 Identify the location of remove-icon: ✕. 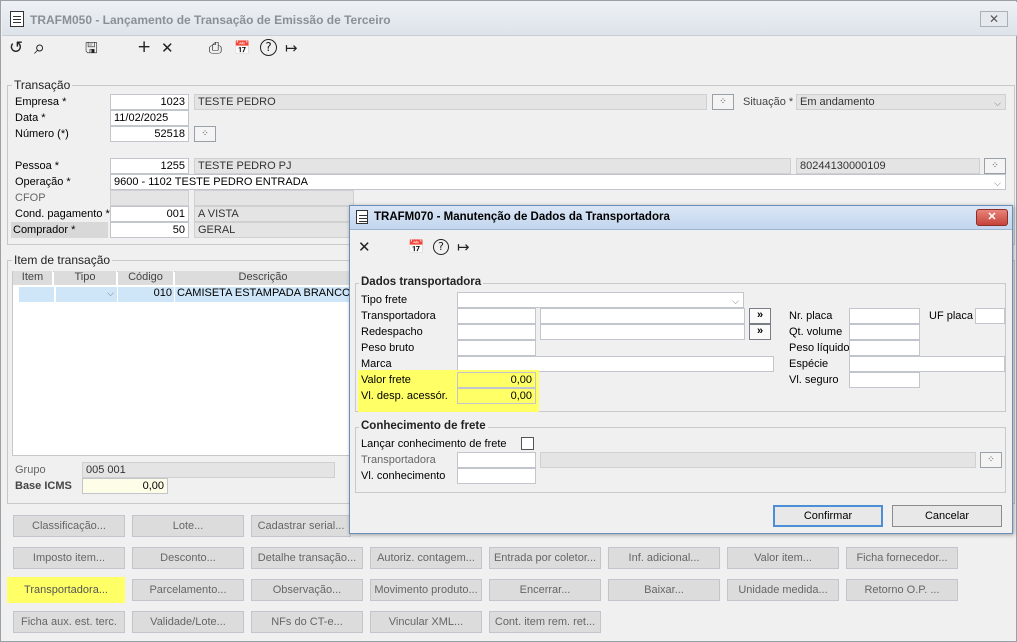
(167, 48).